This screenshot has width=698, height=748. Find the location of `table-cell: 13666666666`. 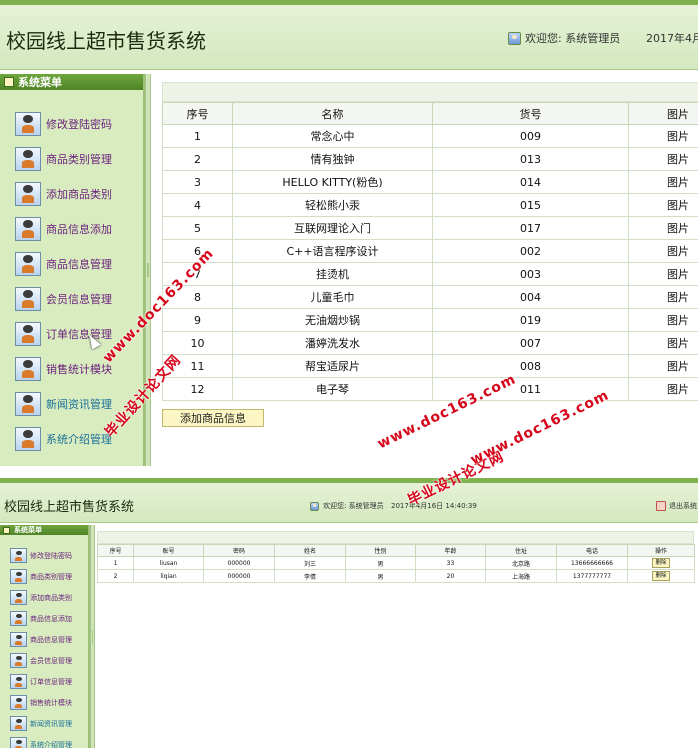

table-cell: 13666666666 is located at coordinates (592, 563).